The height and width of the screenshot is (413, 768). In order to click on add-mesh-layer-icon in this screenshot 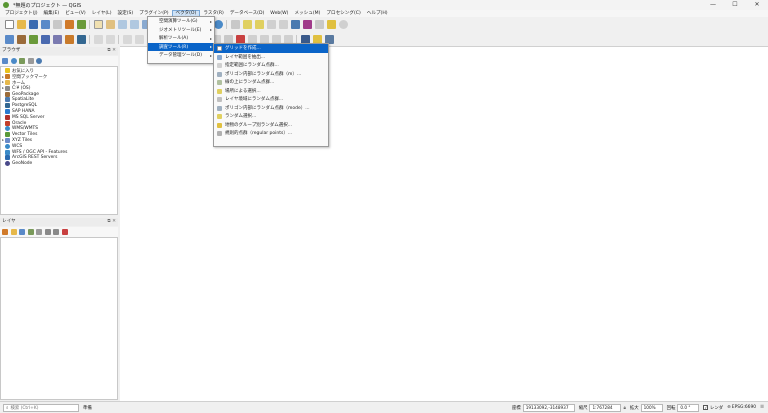, I will do `click(57, 39)`.